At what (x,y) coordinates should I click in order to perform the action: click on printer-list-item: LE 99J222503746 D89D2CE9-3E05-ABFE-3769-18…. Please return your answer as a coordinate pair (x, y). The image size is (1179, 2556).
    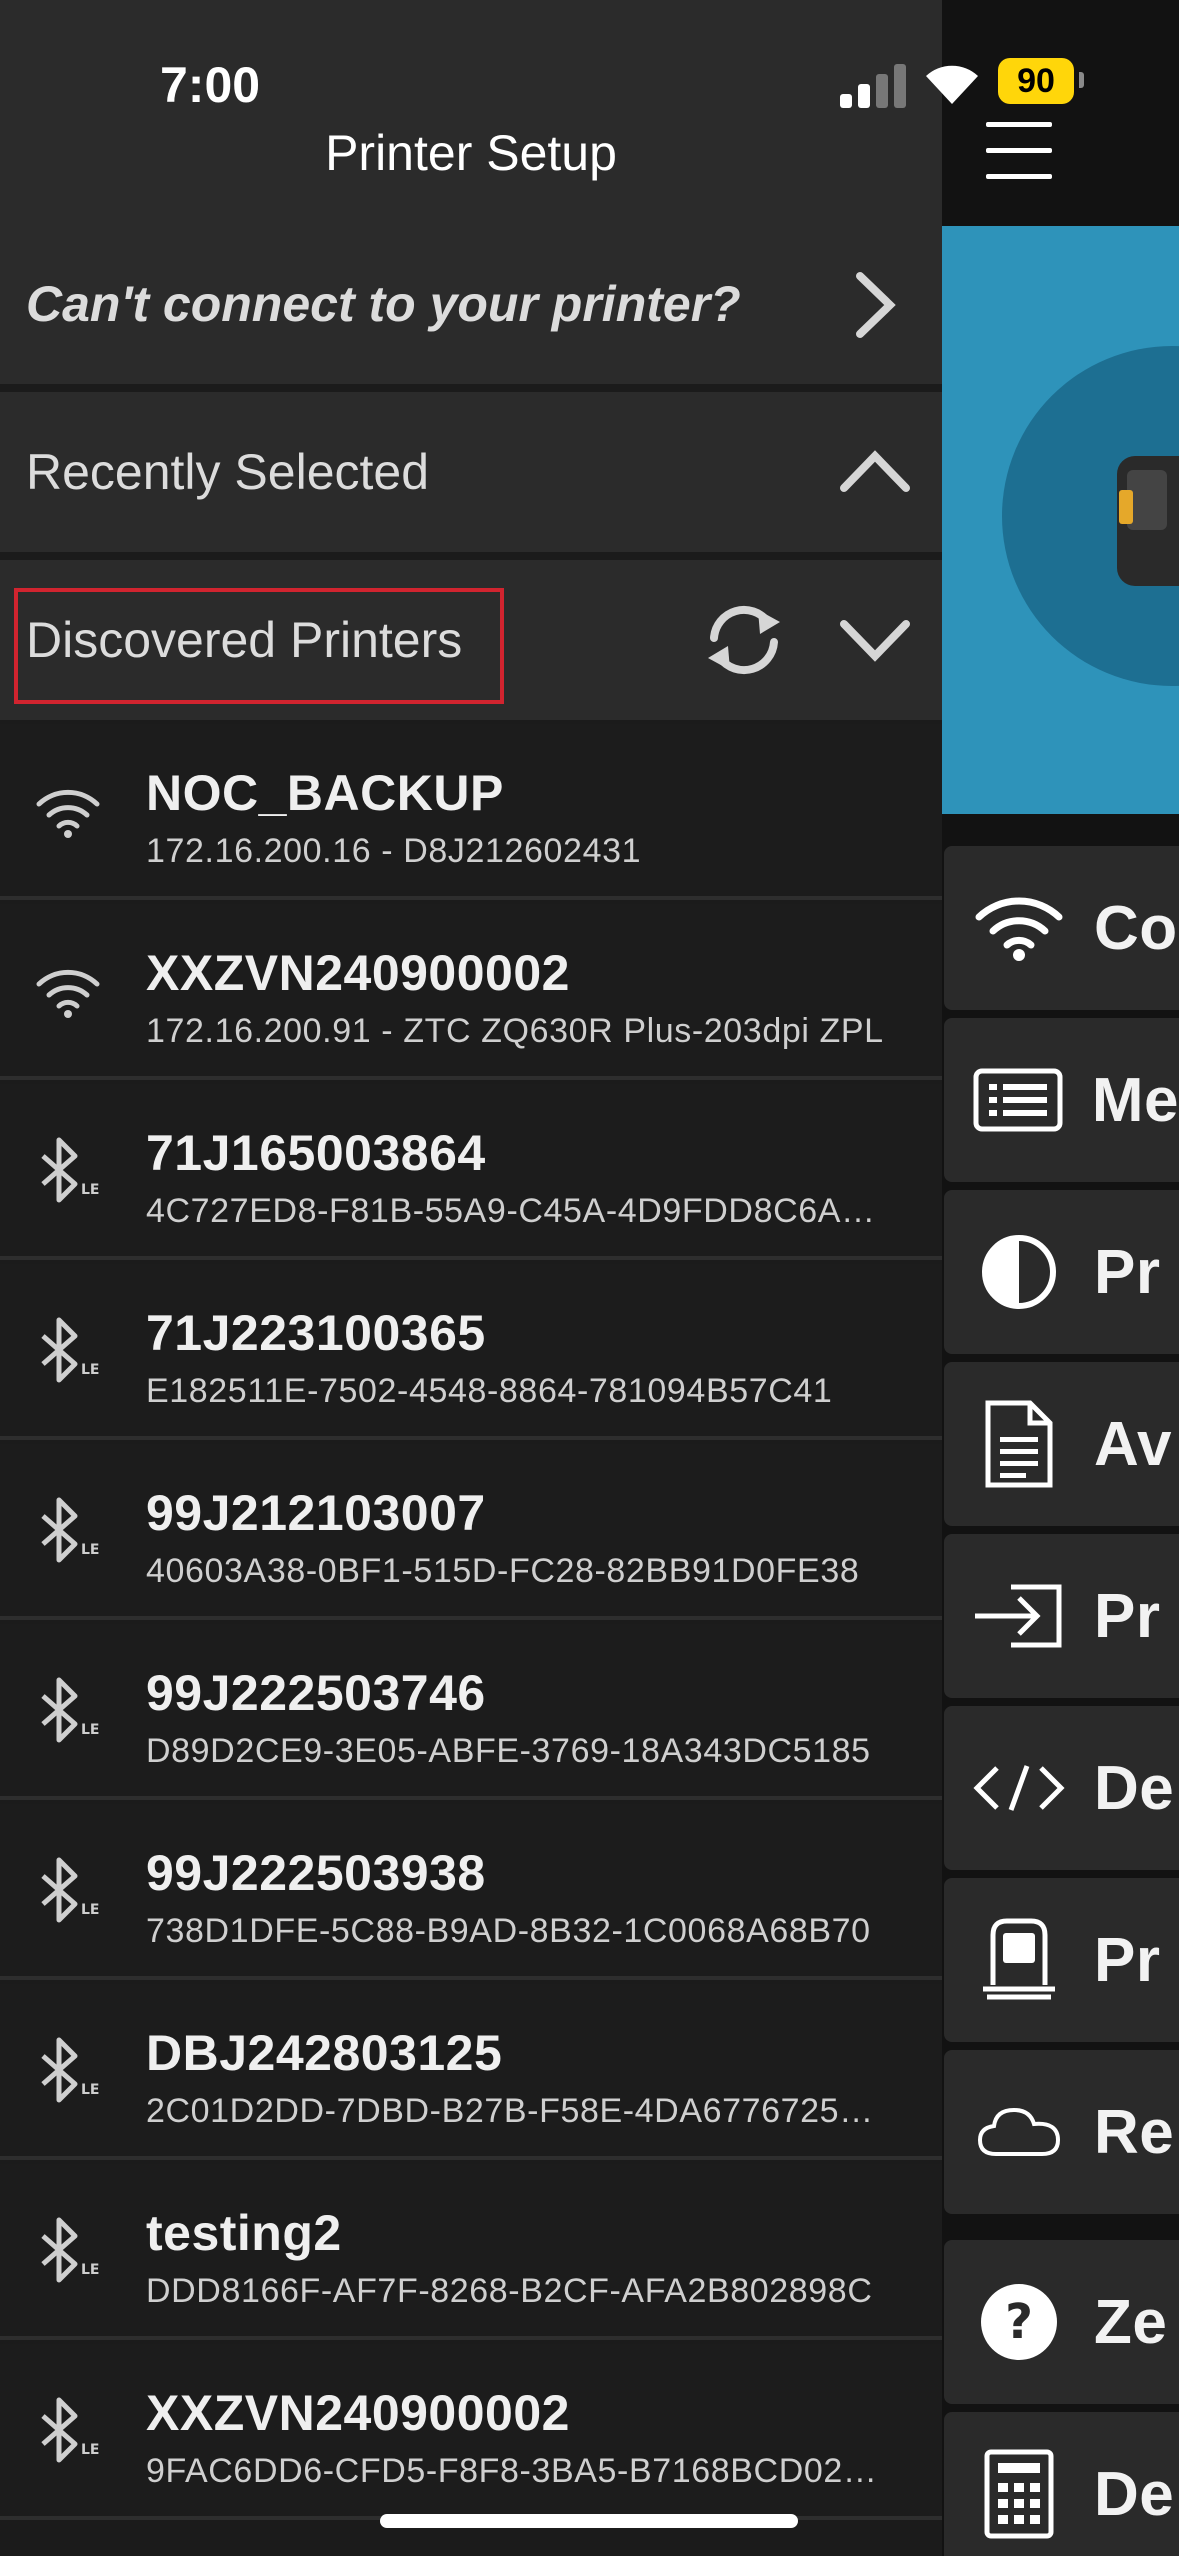
    Looking at the image, I should click on (471, 1712).